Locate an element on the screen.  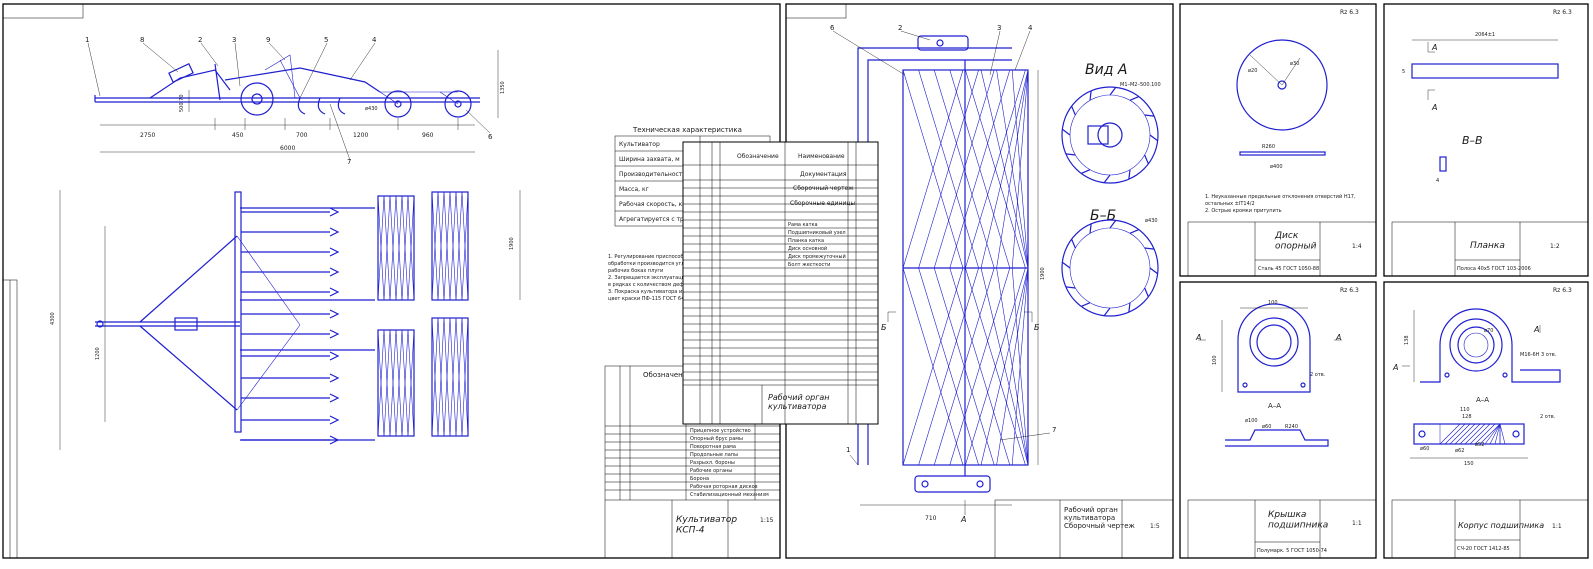
view-a-disk is located at coordinates (1110, 135).